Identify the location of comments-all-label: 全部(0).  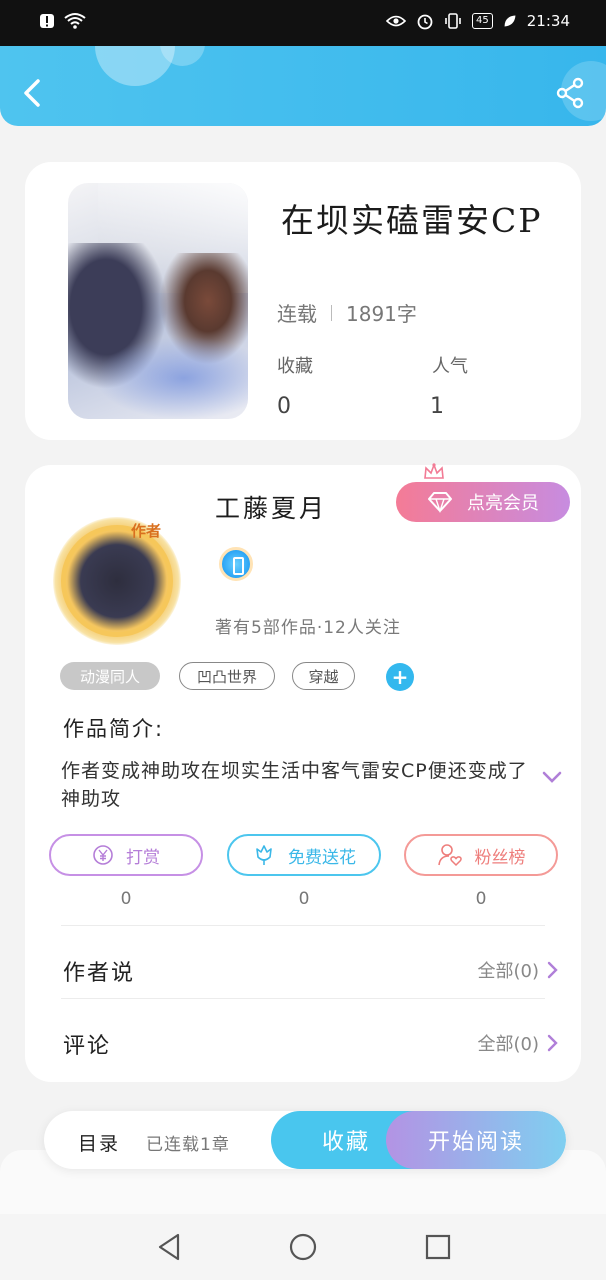
(508, 1044).